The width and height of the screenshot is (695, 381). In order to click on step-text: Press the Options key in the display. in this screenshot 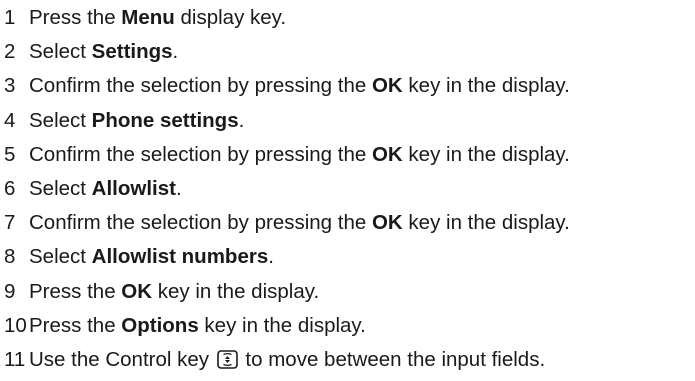, I will do `click(197, 325)`.